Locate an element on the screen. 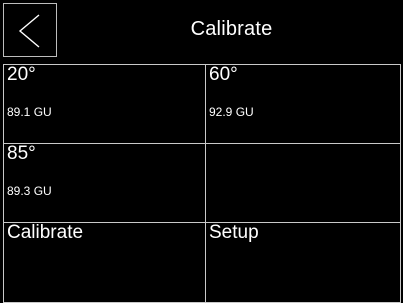 This screenshot has width=403, height=303. page-title: Calibrate is located at coordinates (231, 29).